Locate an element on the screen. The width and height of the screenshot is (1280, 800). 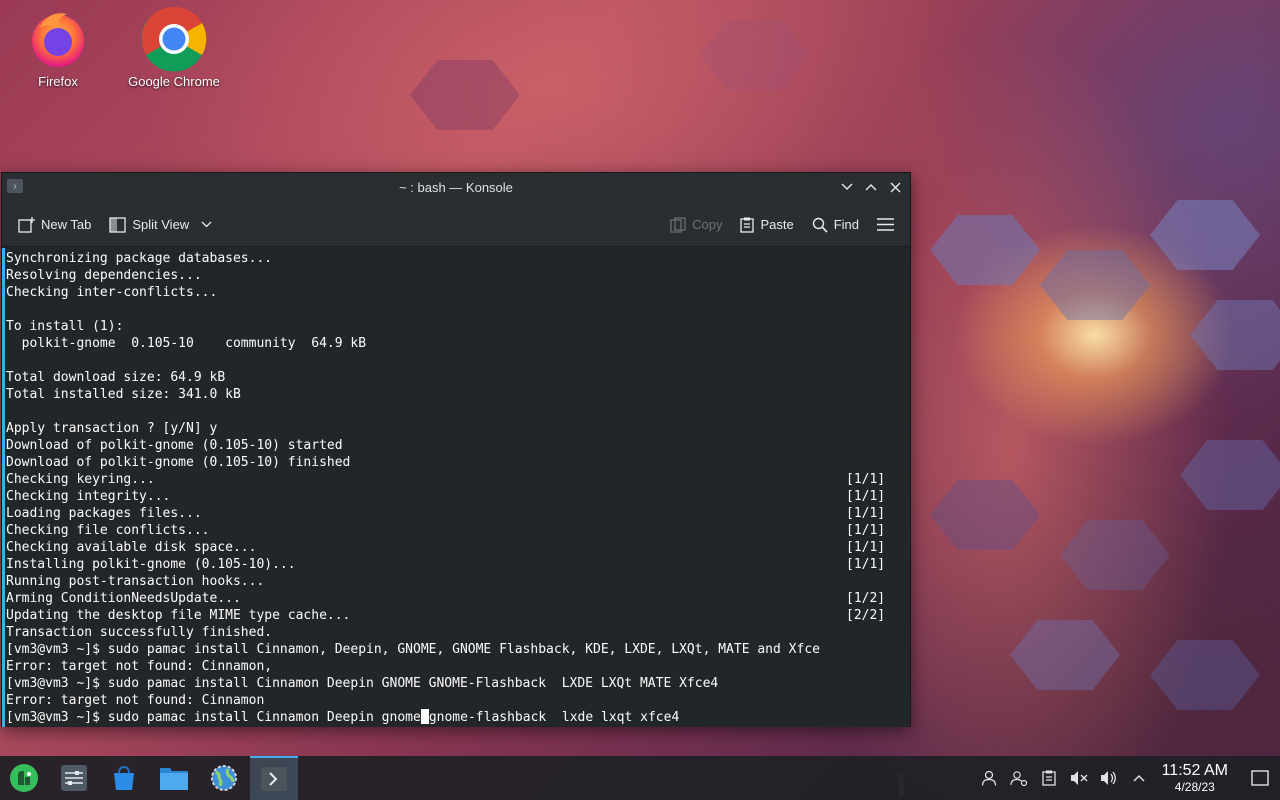
tray-volume-icon is located at coordinates (1109, 778).